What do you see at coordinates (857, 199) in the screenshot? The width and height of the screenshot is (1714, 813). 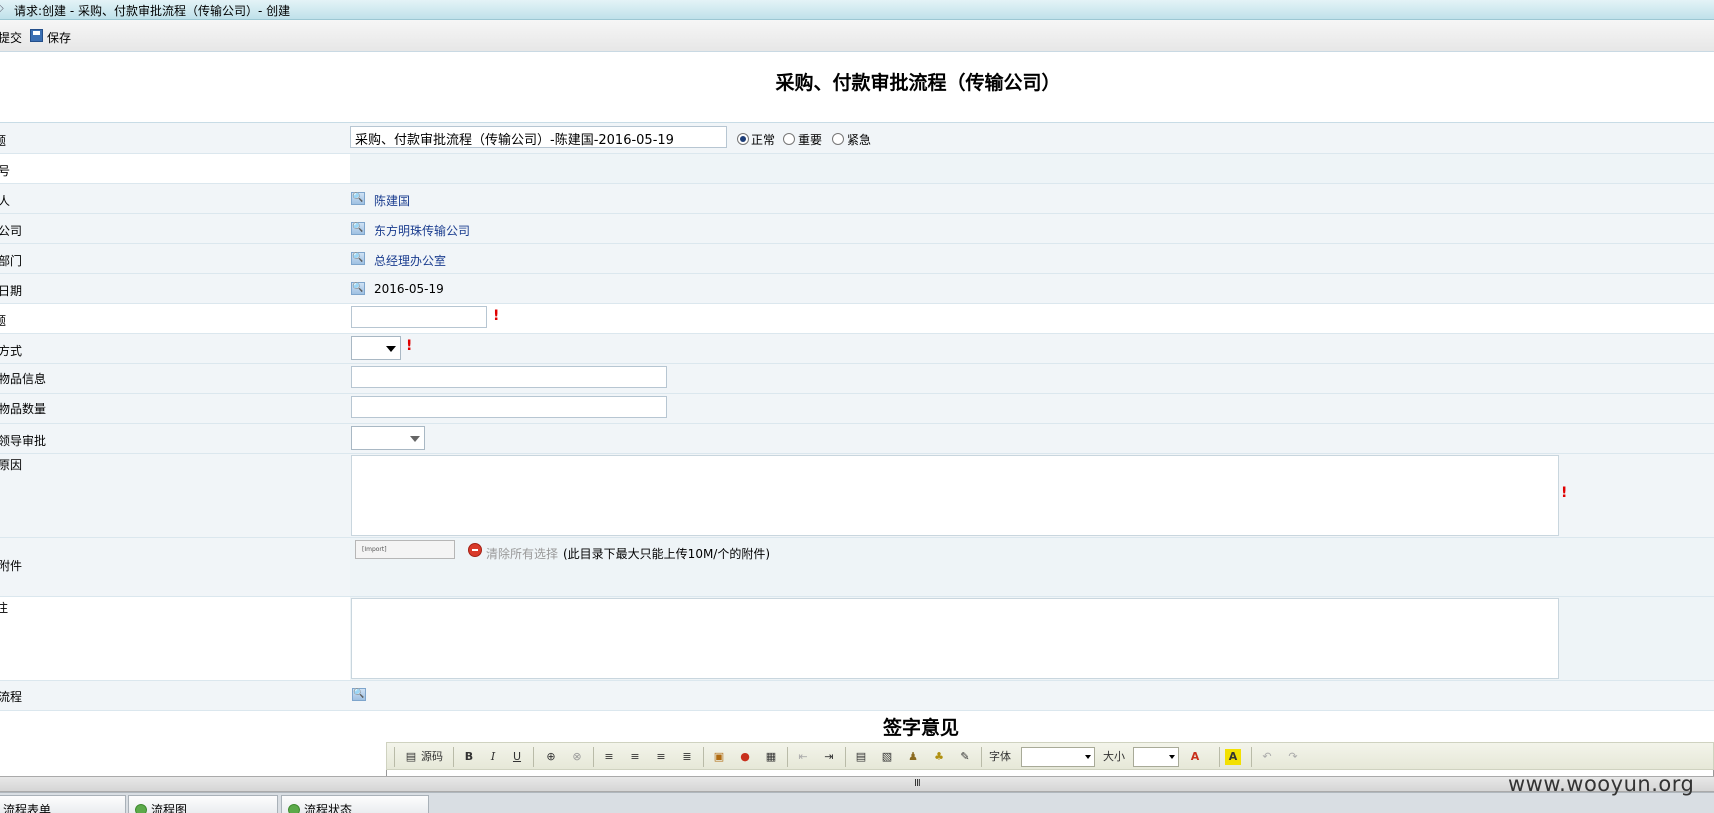 I see `row-applicant: 人 🔍 陈建国` at bounding box center [857, 199].